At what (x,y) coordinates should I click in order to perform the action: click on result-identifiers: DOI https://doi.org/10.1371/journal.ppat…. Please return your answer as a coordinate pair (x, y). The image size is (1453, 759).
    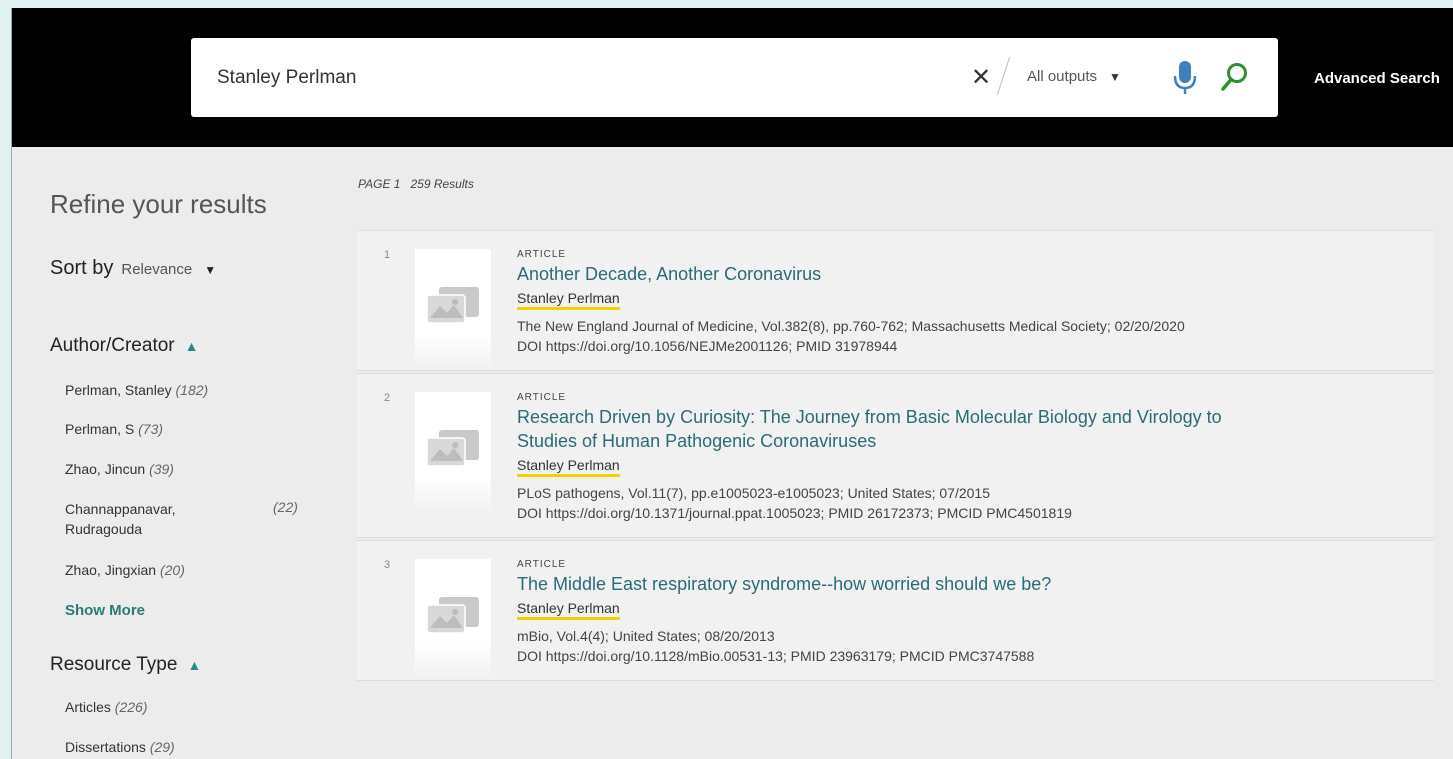
    Looking at the image, I should click on (794, 513).